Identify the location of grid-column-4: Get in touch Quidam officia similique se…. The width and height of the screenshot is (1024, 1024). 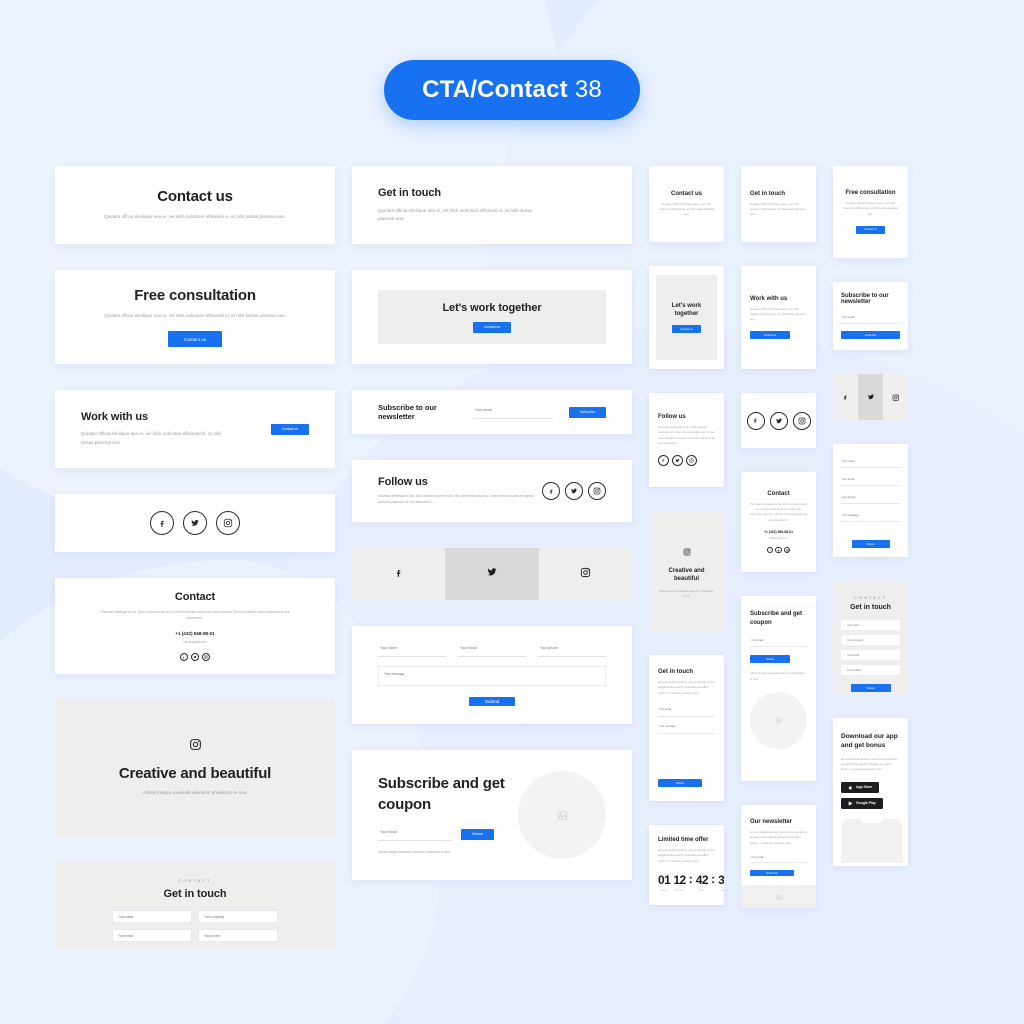
(778, 537).